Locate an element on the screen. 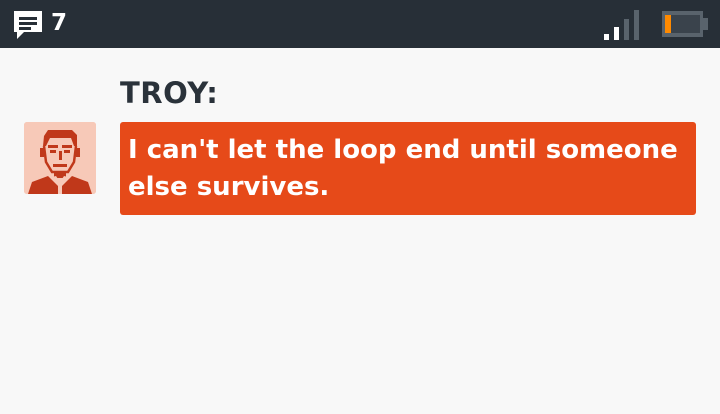 Image resolution: width=720 pixels, height=414 pixels. status-bar: 7 is located at coordinates (360, 24).